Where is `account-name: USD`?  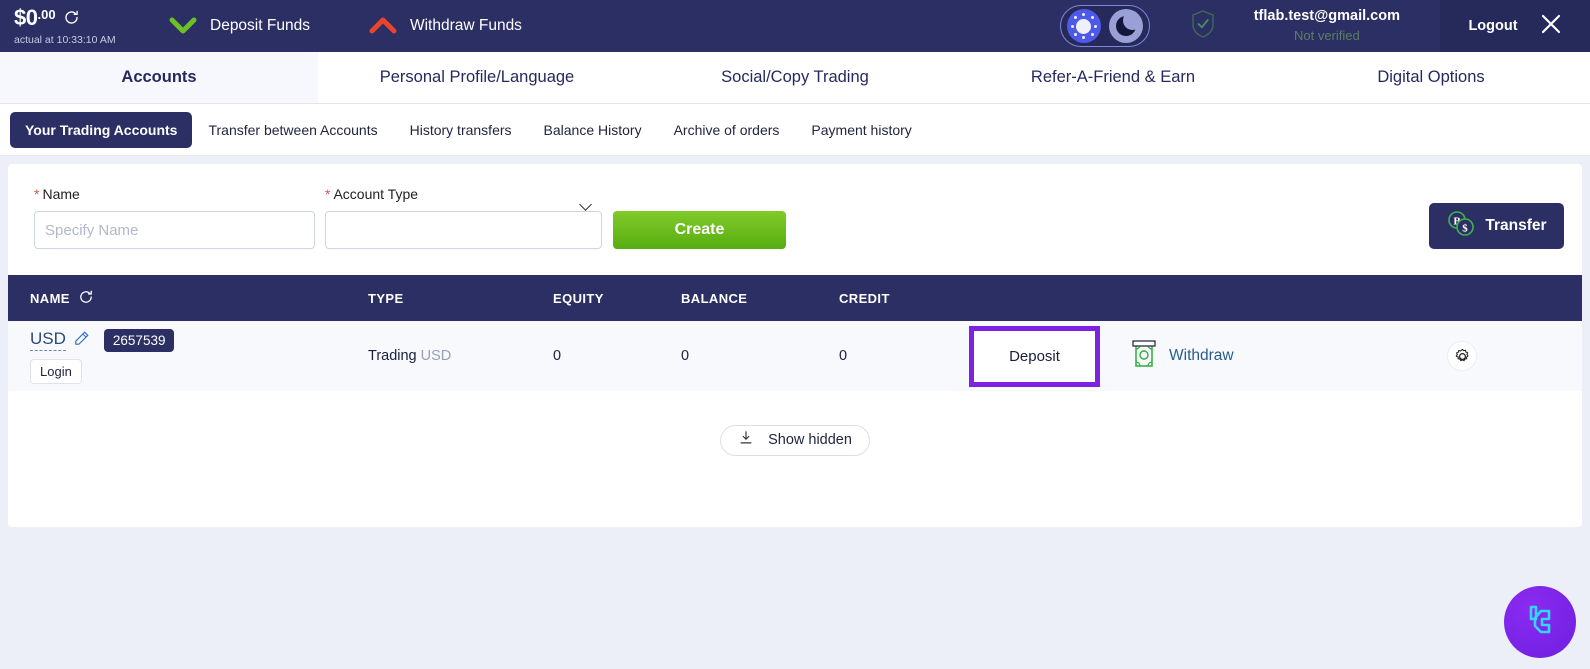 account-name: USD is located at coordinates (48, 340).